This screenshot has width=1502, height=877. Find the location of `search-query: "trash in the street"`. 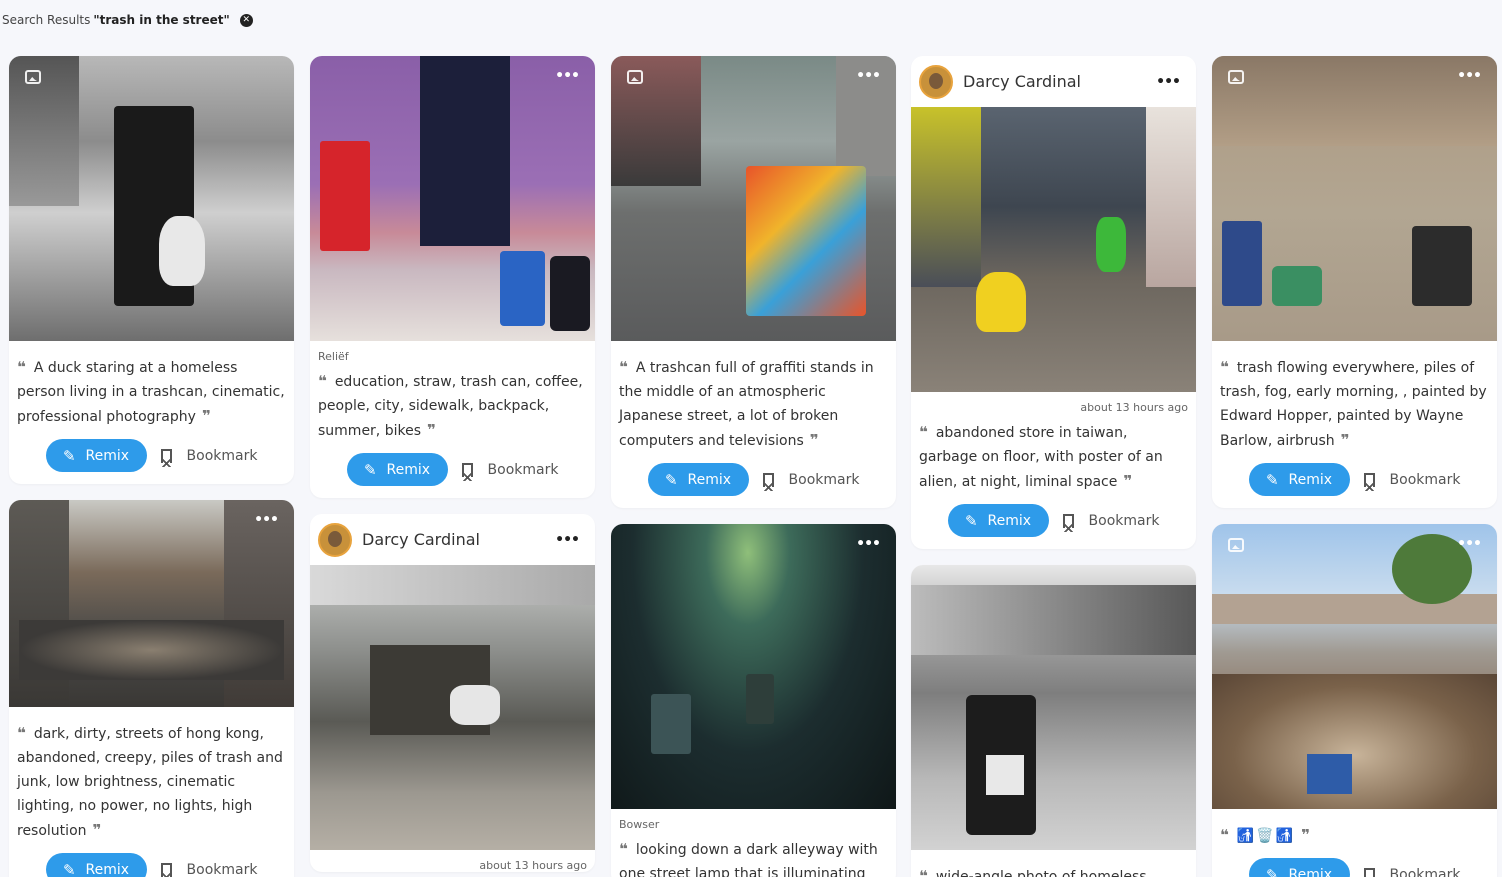

search-query: "trash in the street" is located at coordinates (161, 20).